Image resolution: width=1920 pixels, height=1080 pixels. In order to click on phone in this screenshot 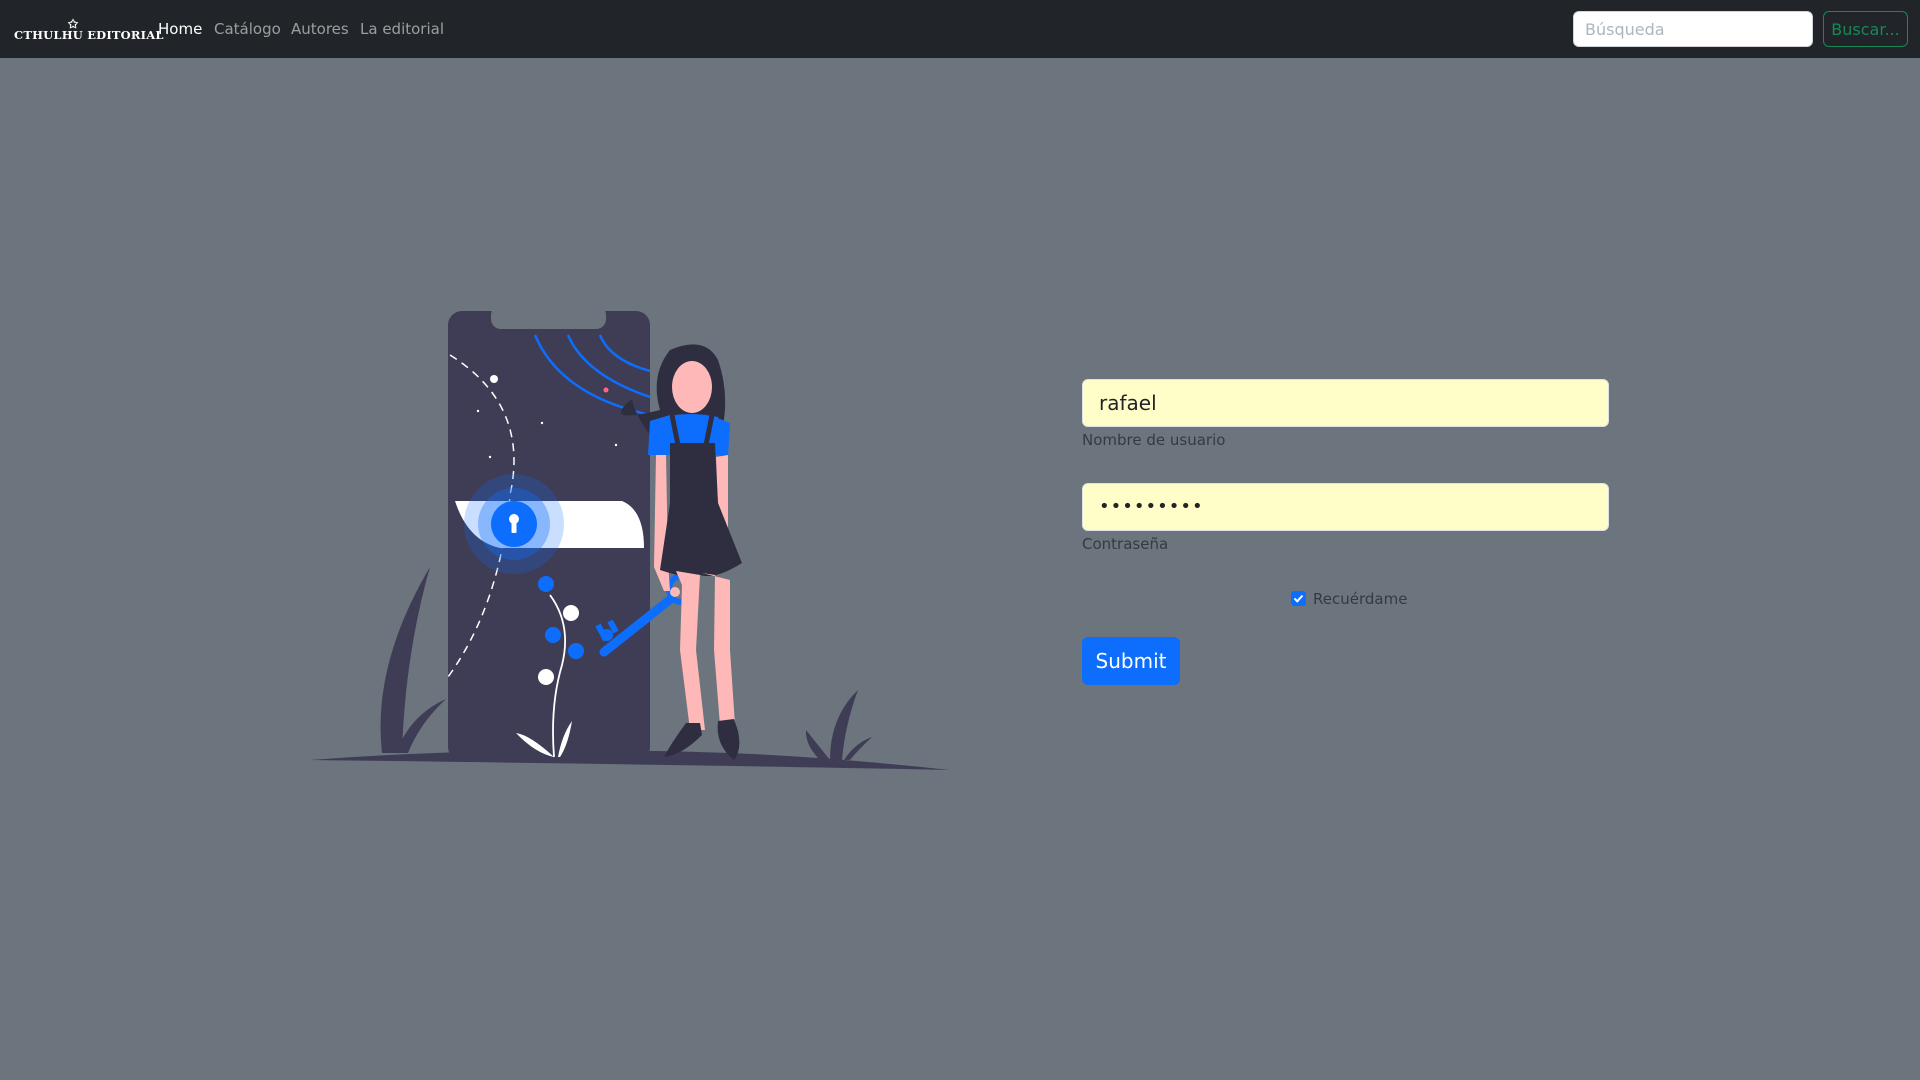, I will do `click(549, 533)`.